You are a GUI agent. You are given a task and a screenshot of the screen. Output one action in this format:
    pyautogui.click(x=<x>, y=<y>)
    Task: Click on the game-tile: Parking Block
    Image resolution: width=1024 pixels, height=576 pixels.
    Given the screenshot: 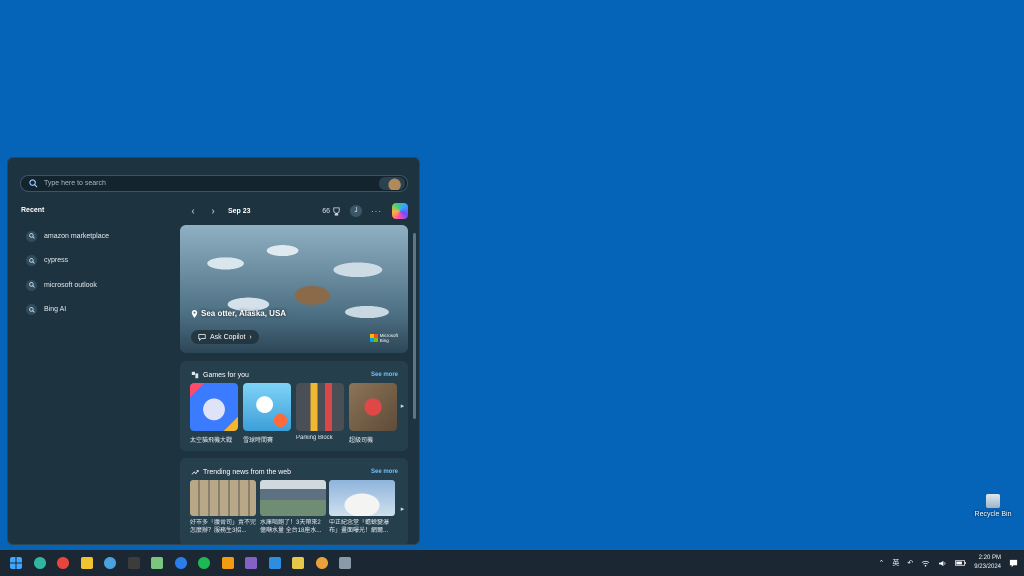 What is the action you would take?
    pyautogui.click(x=320, y=412)
    